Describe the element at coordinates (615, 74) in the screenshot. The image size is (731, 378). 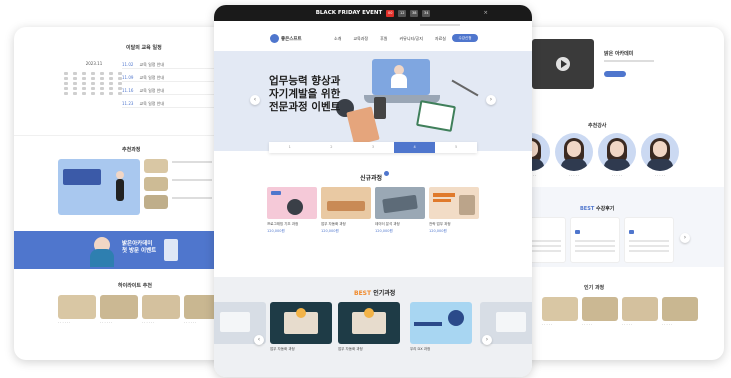
I see `video-more-button` at that location.